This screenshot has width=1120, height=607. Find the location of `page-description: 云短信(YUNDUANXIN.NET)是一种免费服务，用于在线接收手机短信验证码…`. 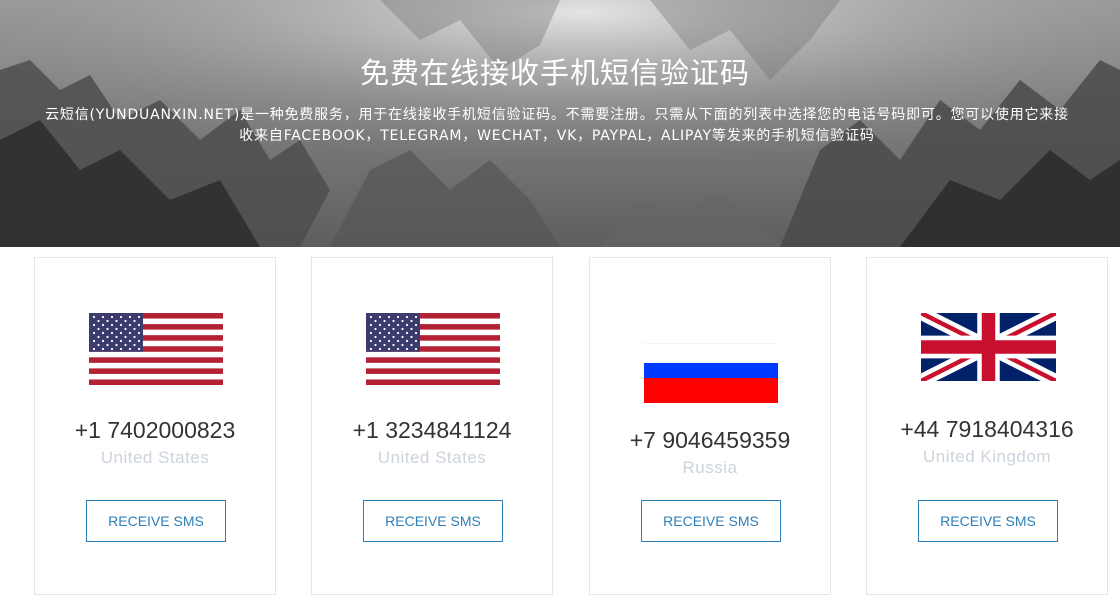

page-description: 云短信(YUNDUANXIN.NET)是一种免费服务，用于在线接收手机短信验证码… is located at coordinates (560, 126).